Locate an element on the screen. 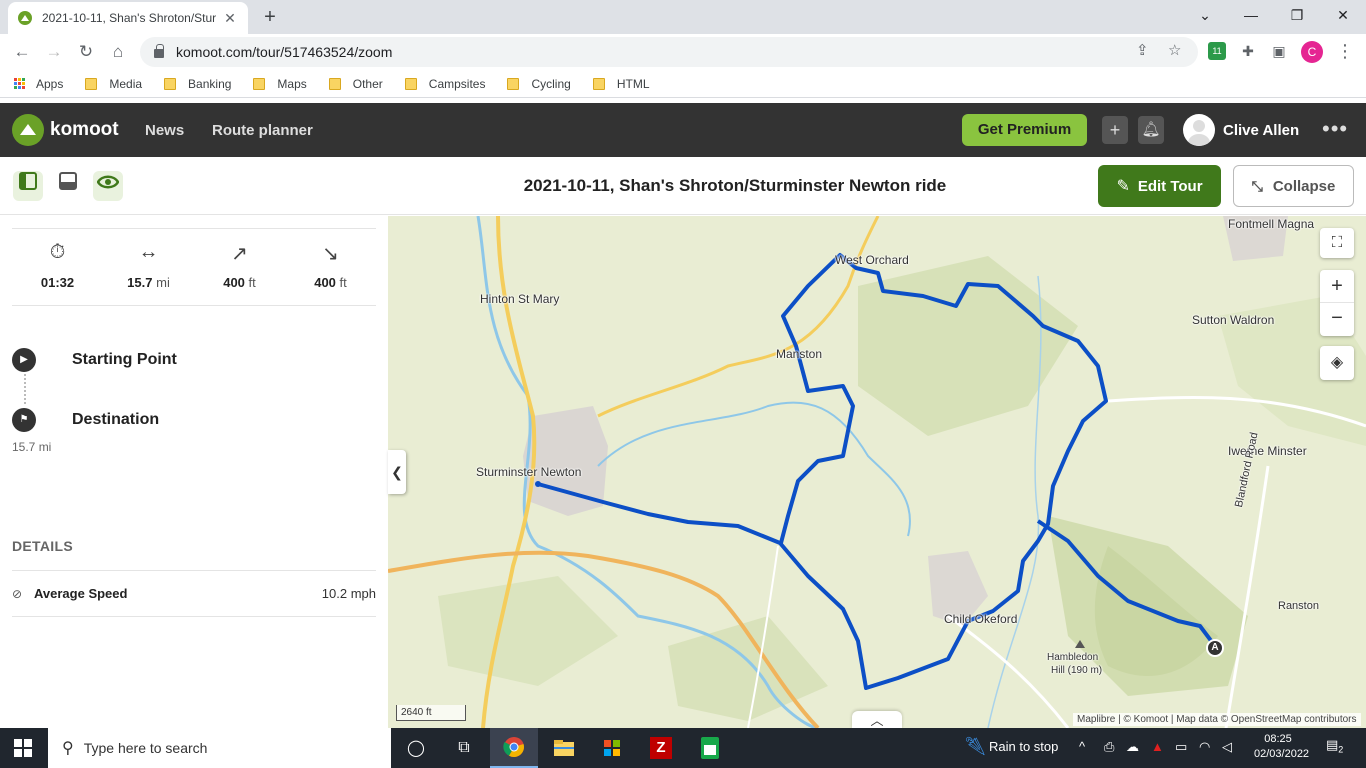 Image resolution: width=1366 pixels, height=768 pixels. bookmark-other: Other is located at coordinates (355, 84).